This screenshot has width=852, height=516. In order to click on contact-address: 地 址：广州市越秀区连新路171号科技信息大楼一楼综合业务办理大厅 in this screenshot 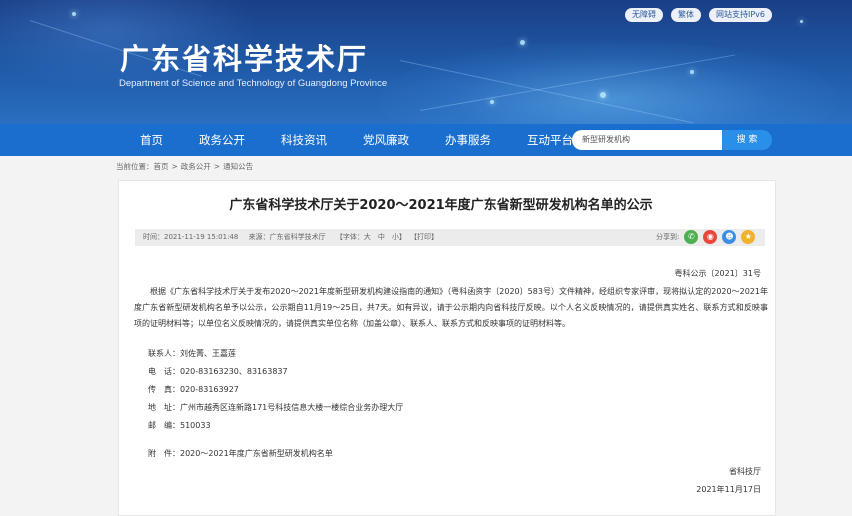, I will do `click(276, 407)`.